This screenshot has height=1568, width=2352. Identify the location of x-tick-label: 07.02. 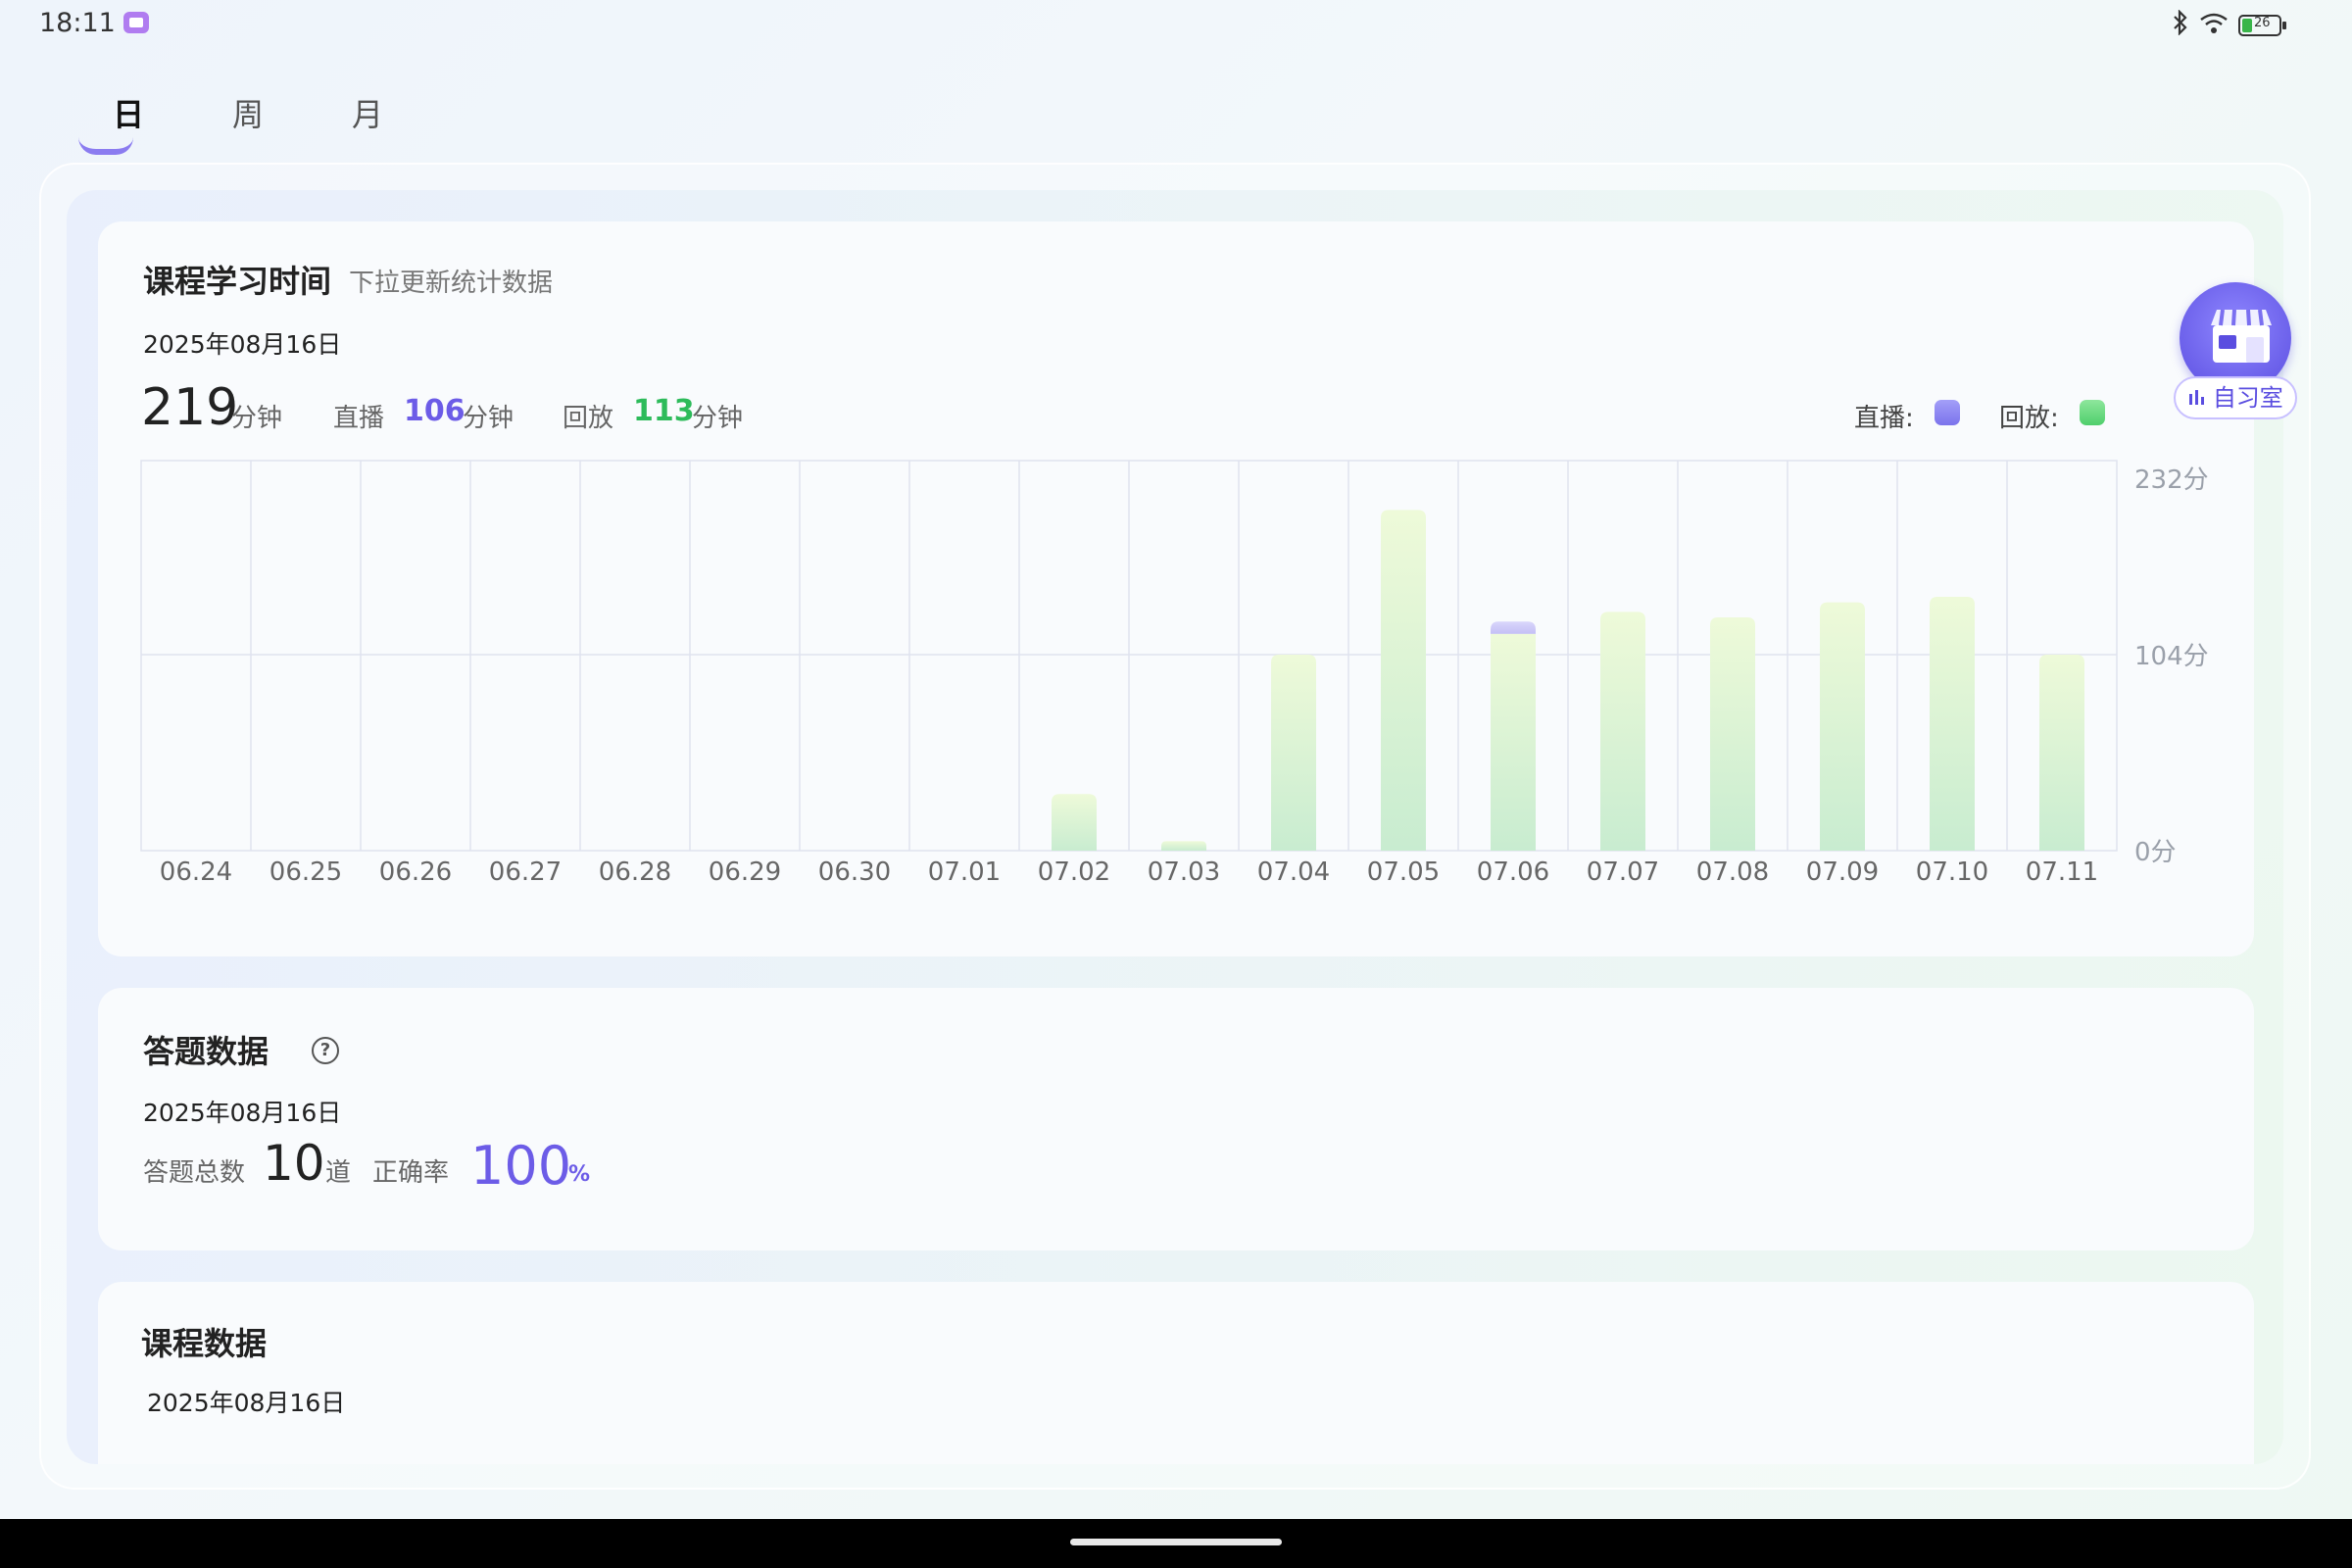
(1074, 872).